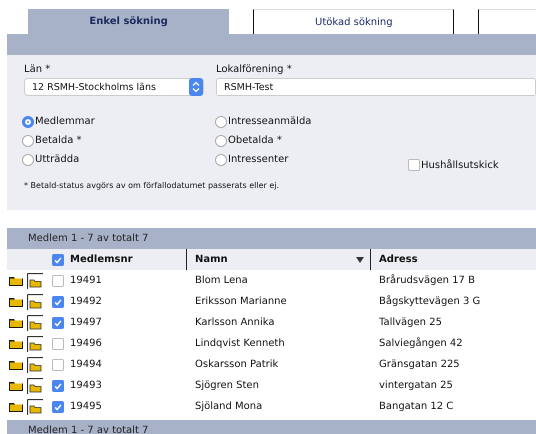  What do you see at coordinates (460, 165) in the screenshot?
I see `checkbox-label: Hushållsutskick` at bounding box center [460, 165].